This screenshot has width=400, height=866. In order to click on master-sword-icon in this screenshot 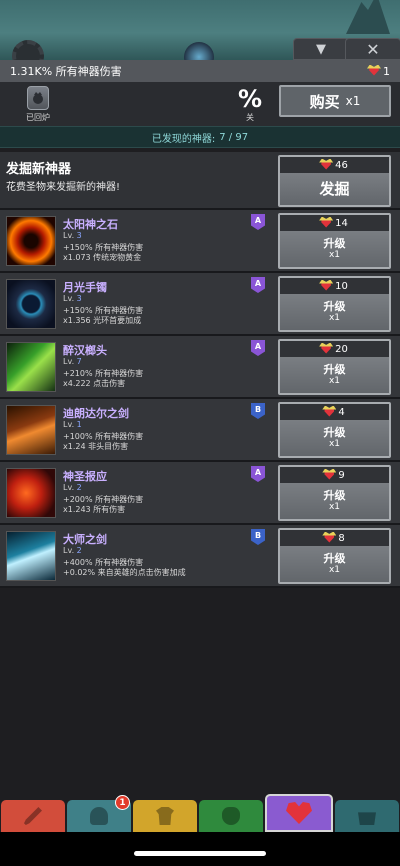, I will do `click(31, 556)`.